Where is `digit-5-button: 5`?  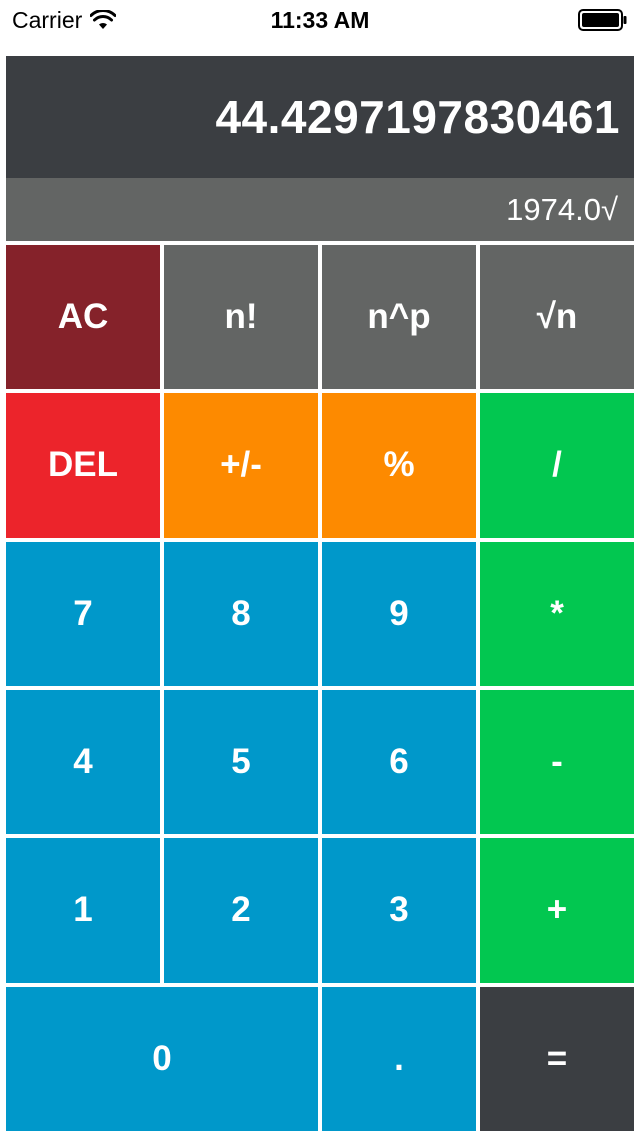
digit-5-button: 5 is located at coordinates (241, 762).